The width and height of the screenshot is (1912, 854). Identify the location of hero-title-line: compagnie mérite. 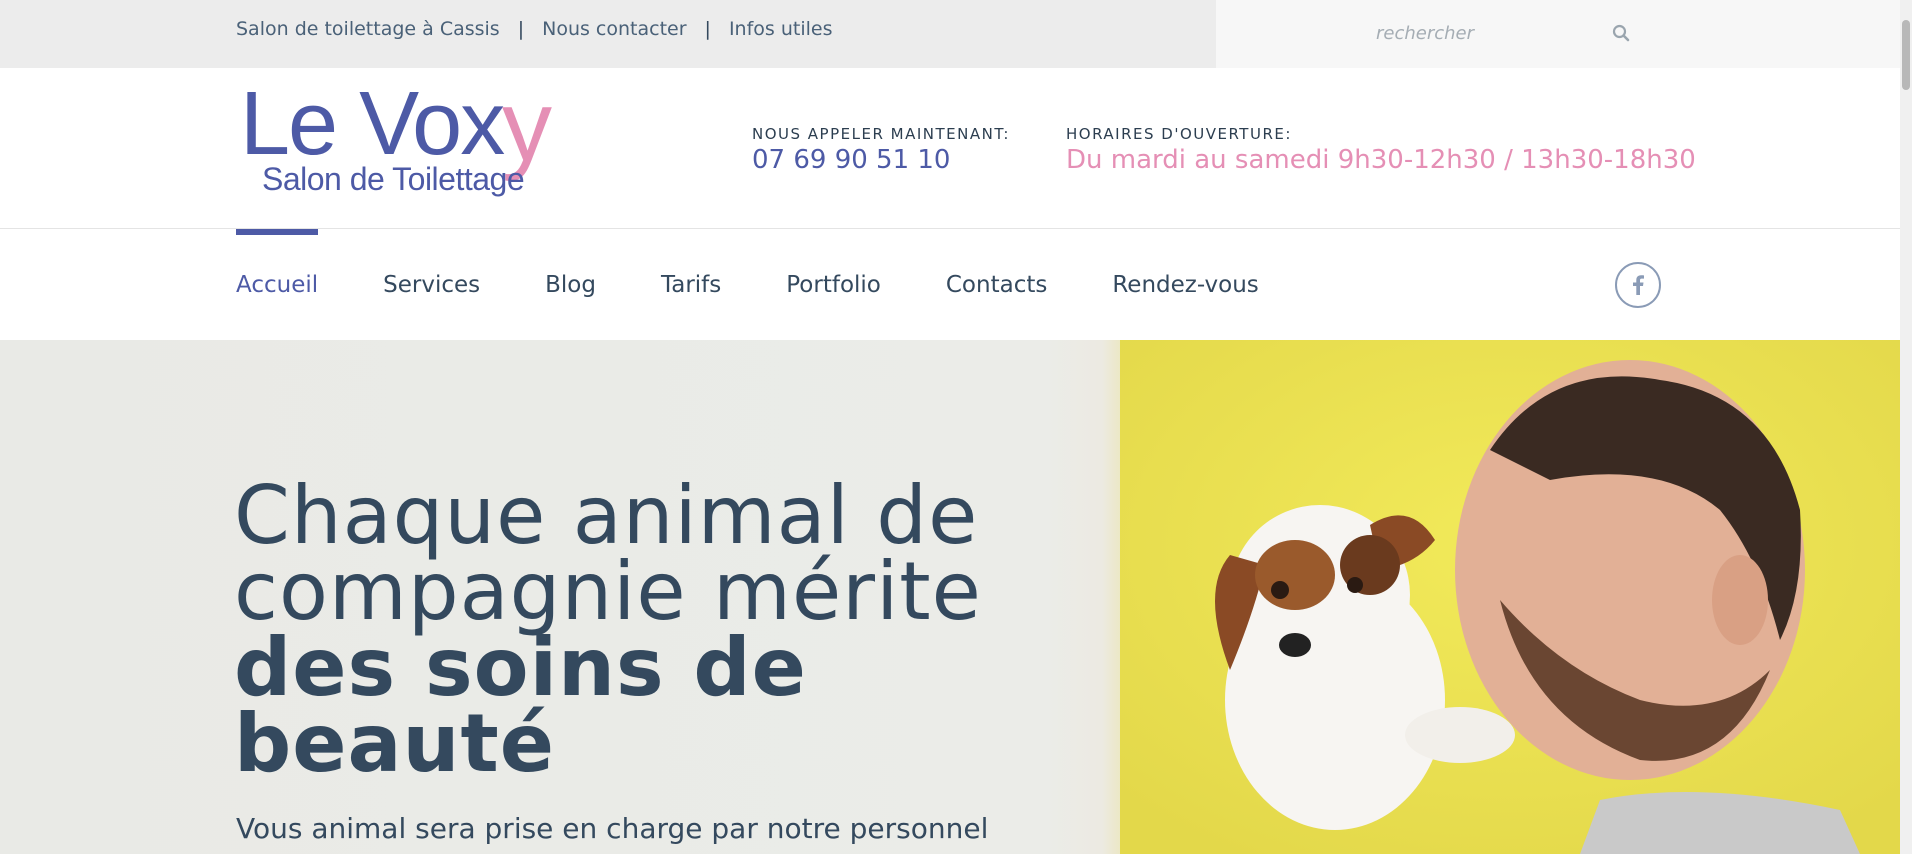
(608, 591).